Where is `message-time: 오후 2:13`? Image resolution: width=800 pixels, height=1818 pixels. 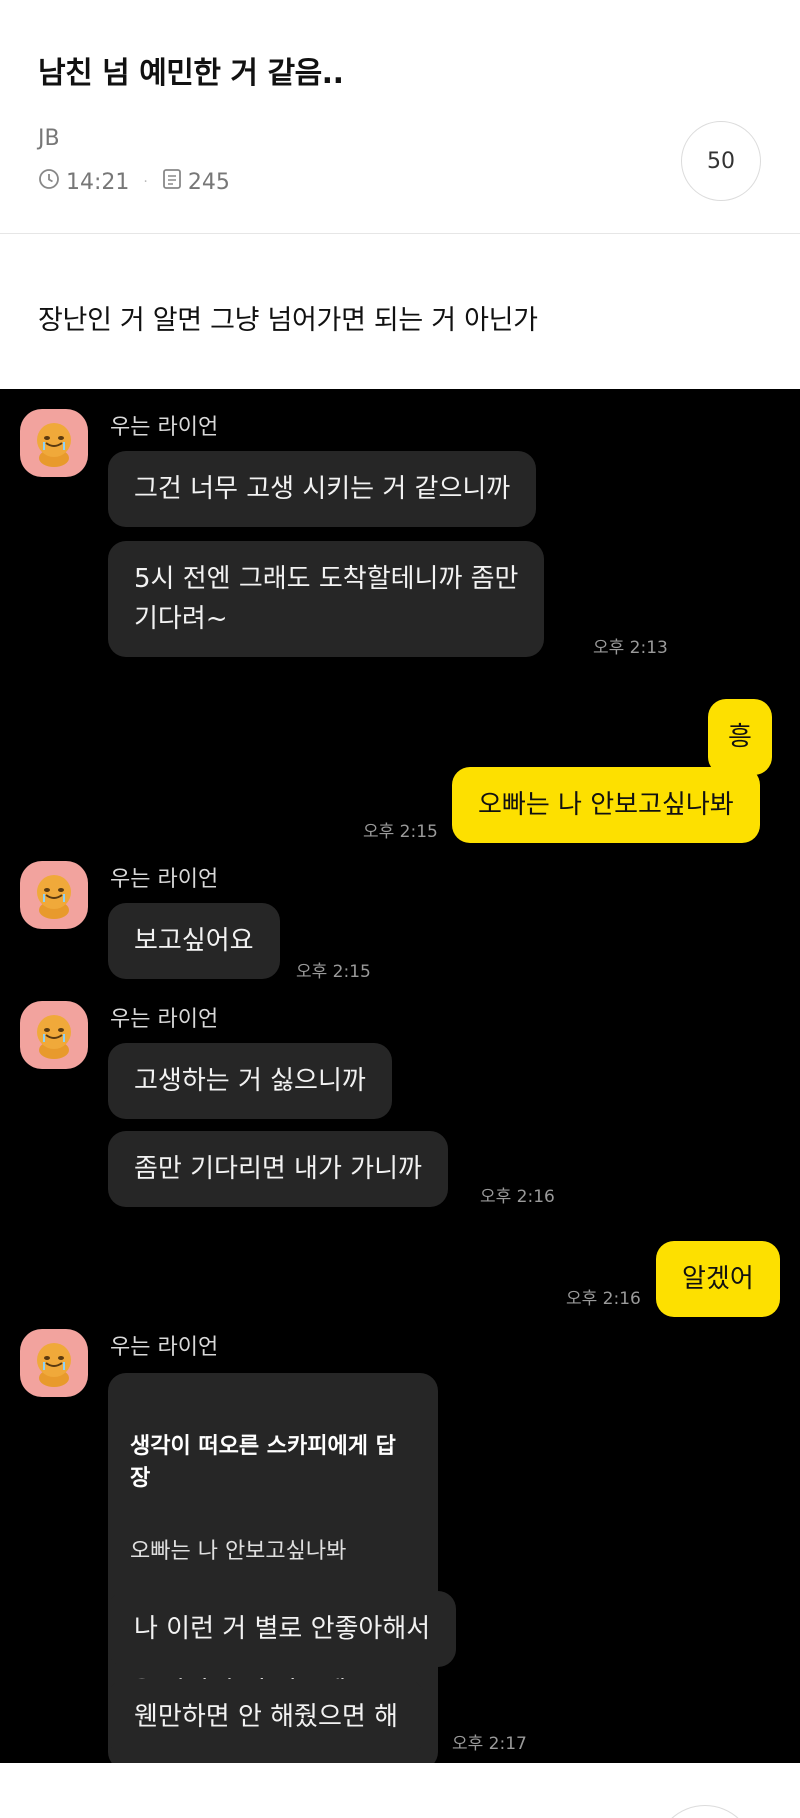 message-time: 오후 2:13 is located at coordinates (630, 648).